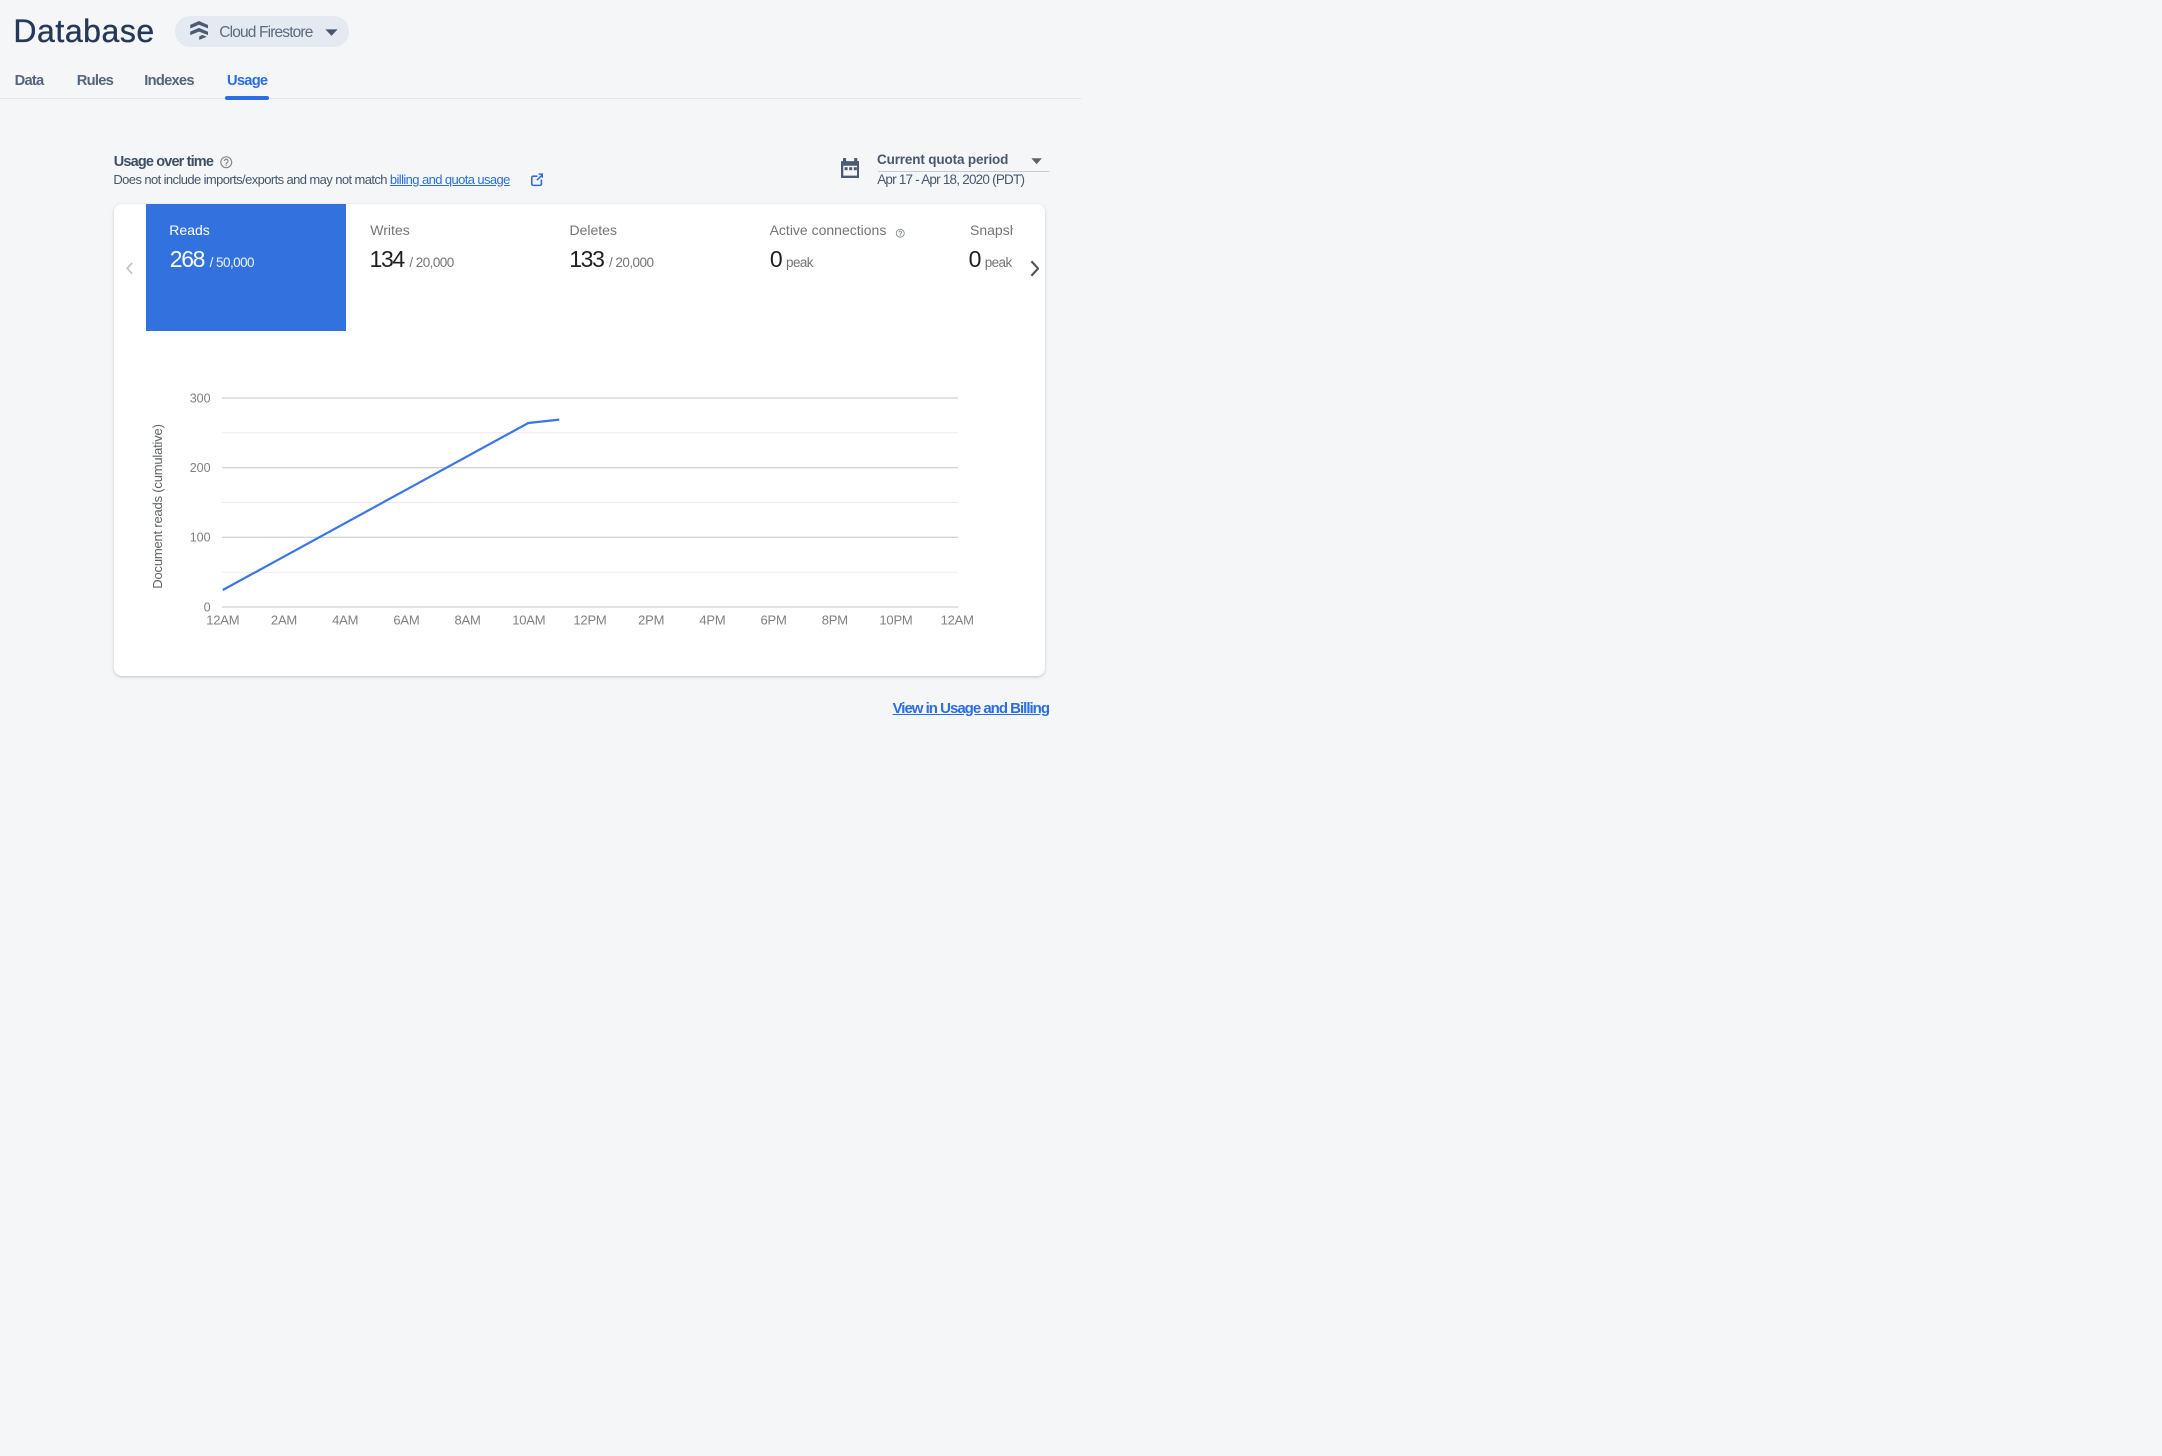 This screenshot has width=2162, height=1456. What do you see at coordinates (406, 619) in the screenshot?
I see `svg-text: 6AM` at bounding box center [406, 619].